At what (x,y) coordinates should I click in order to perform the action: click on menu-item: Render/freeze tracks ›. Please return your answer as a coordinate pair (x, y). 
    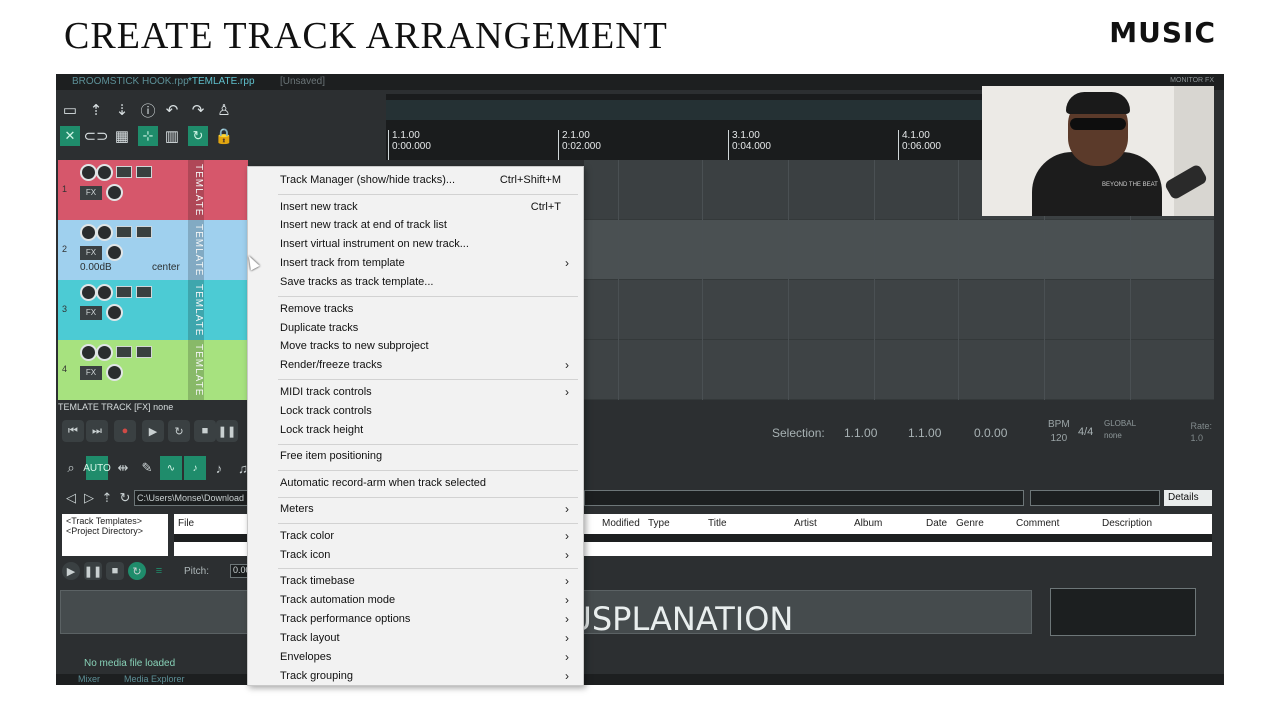
    Looking at the image, I should click on (415, 366).